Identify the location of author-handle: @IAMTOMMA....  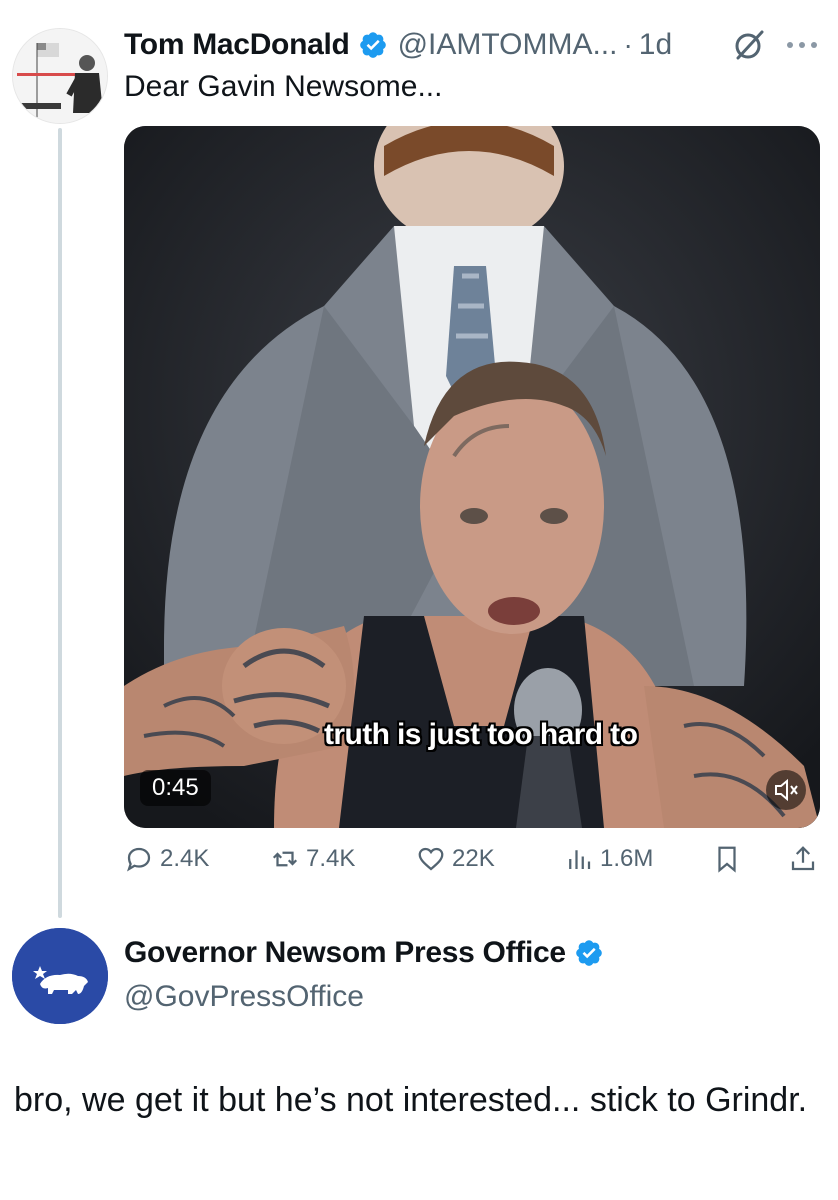
(508, 45).